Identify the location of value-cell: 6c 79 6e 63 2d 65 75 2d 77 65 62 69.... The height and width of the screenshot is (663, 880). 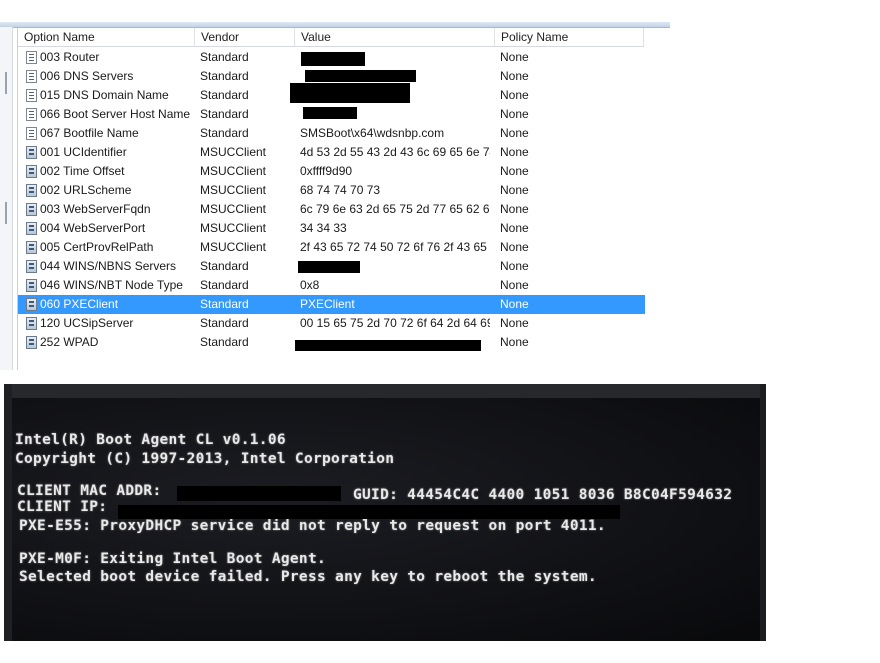
(395, 209).